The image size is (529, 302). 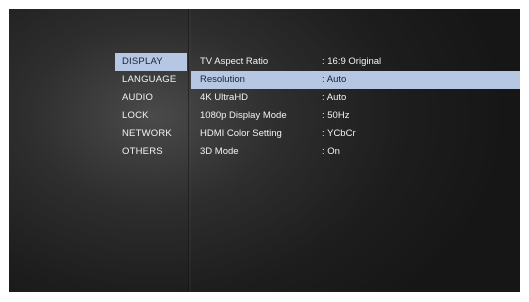 What do you see at coordinates (336, 115) in the screenshot?
I see `setting-value: : 50Hz` at bounding box center [336, 115].